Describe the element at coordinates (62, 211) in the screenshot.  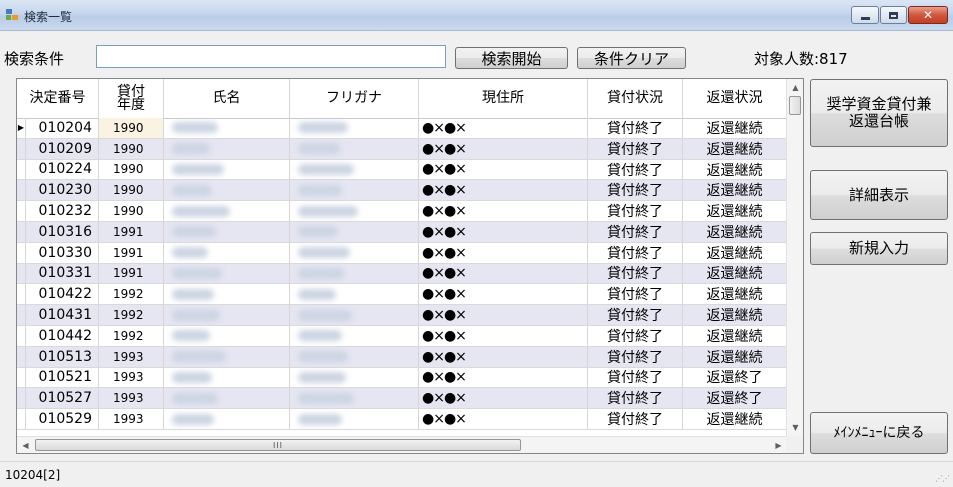
I see `decision-number-cell: 010232` at that location.